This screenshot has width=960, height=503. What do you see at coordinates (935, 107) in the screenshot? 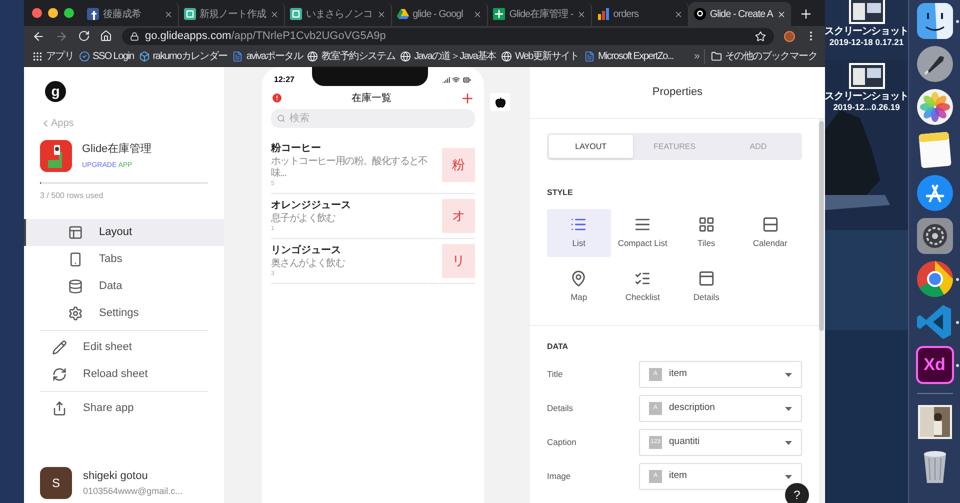
I see `petals-icon` at bounding box center [935, 107].